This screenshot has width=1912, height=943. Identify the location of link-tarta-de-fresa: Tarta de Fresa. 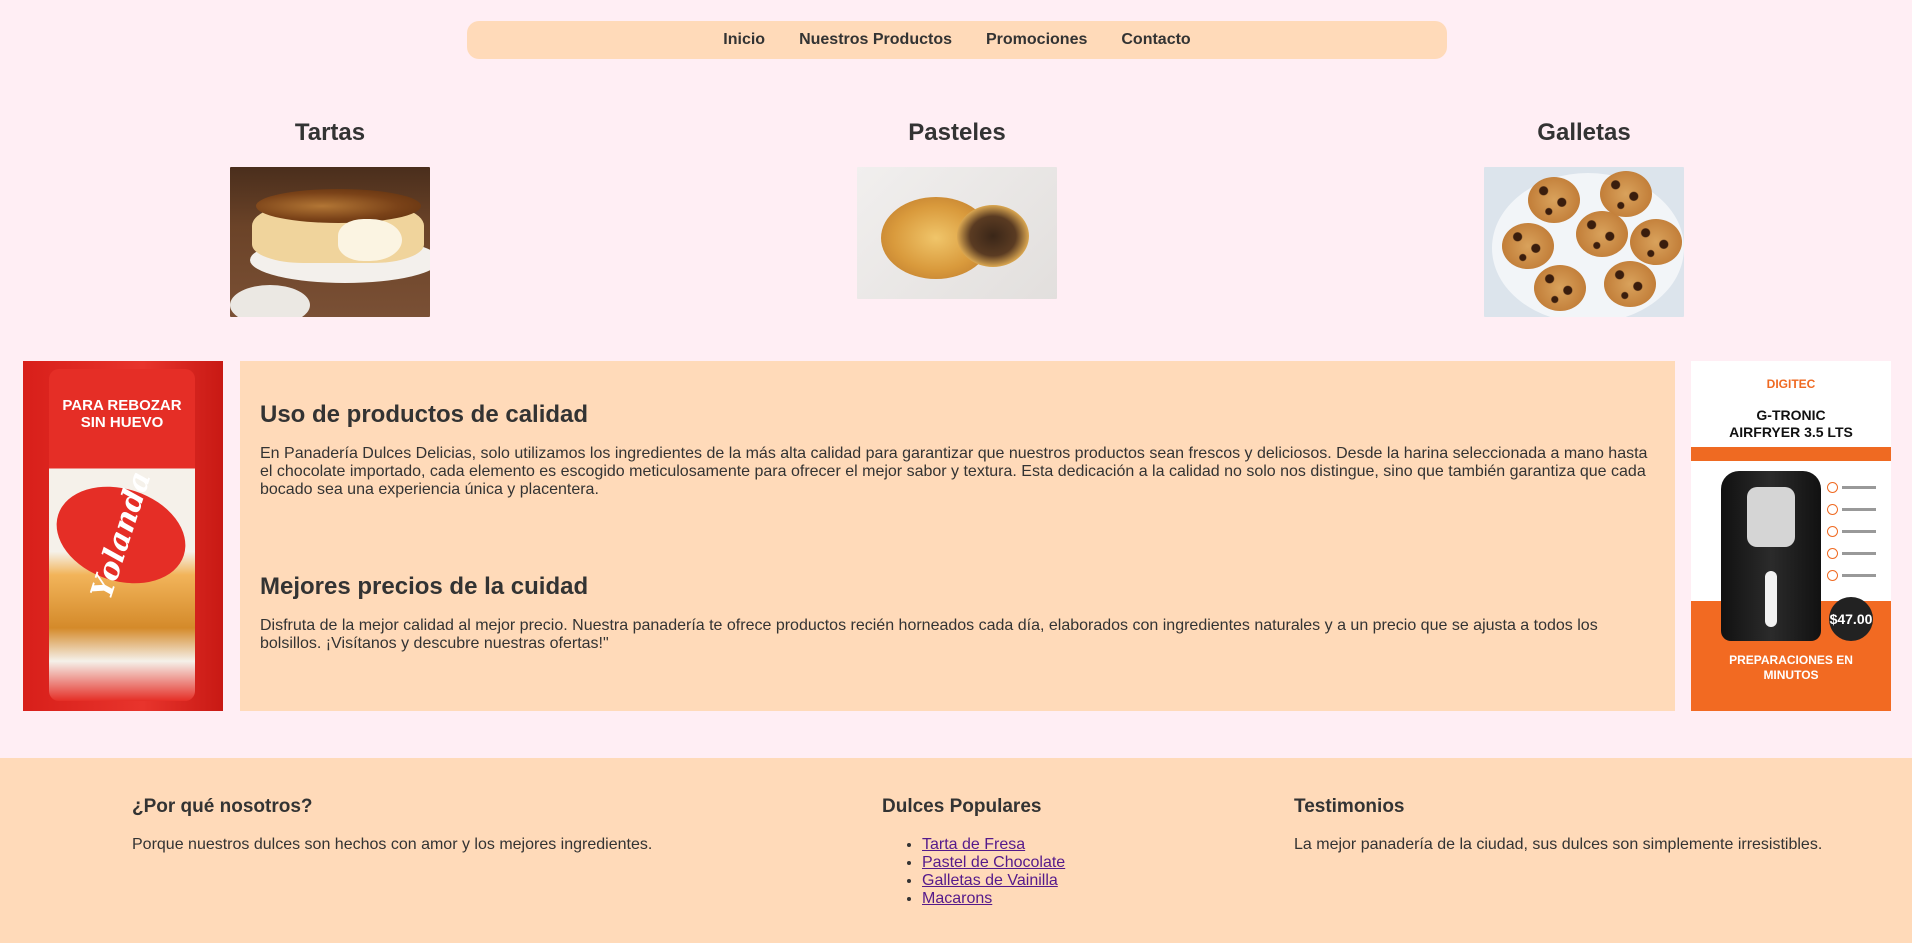
(973, 844).